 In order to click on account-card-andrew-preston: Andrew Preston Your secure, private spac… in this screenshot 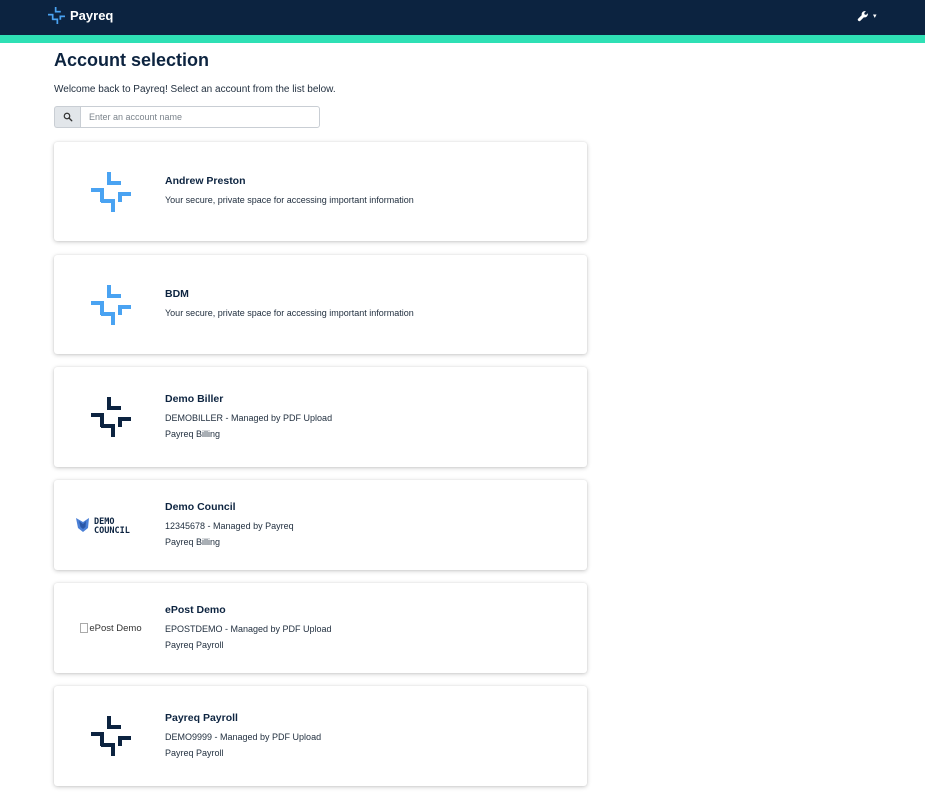, I will do `click(320, 191)`.